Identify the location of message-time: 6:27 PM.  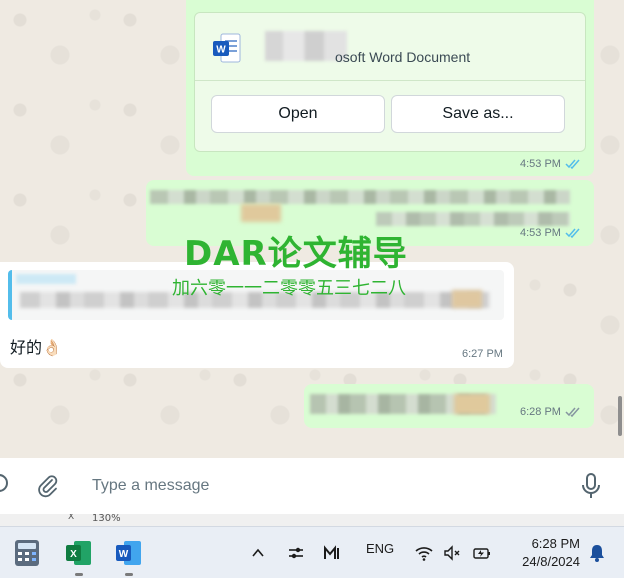
(482, 354).